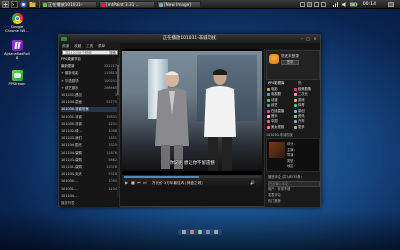 The width and height of the screenshot is (400, 250). I want to click on clock: 00:14, so click(369, 4).